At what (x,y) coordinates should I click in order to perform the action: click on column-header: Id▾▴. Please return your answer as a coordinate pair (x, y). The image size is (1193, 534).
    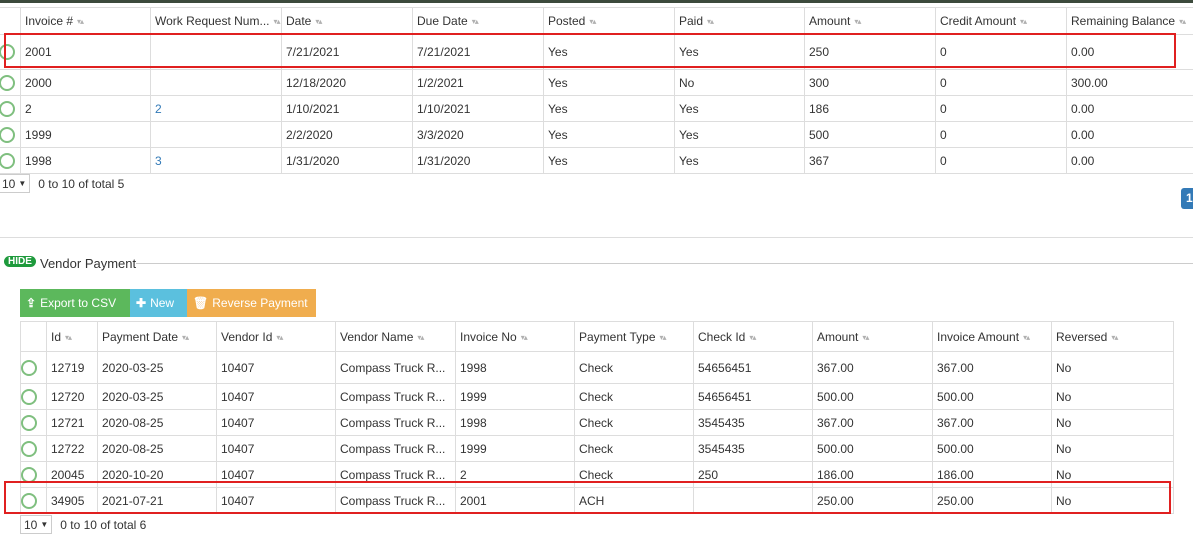
    Looking at the image, I should click on (72, 337).